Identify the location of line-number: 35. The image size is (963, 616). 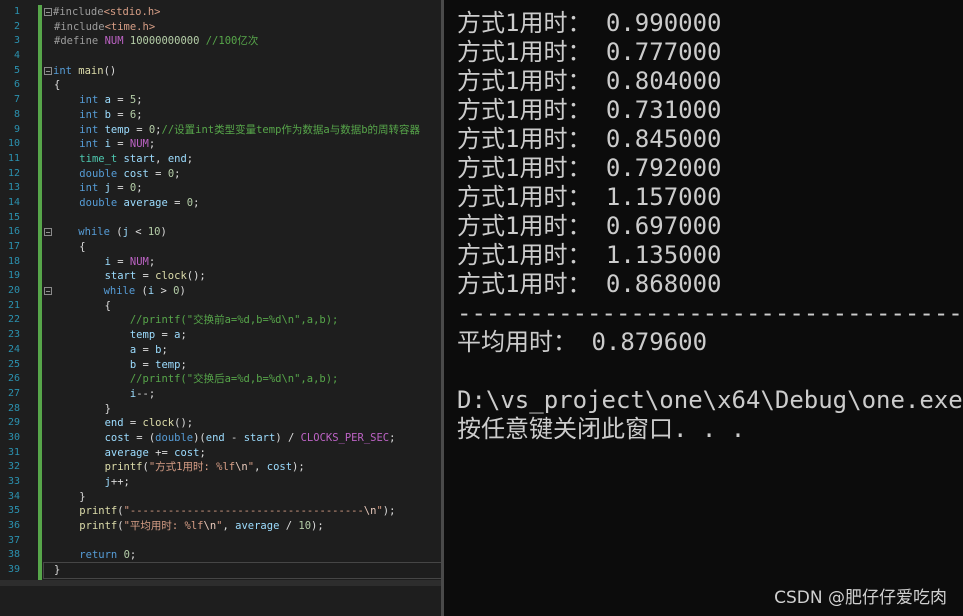
(13, 511).